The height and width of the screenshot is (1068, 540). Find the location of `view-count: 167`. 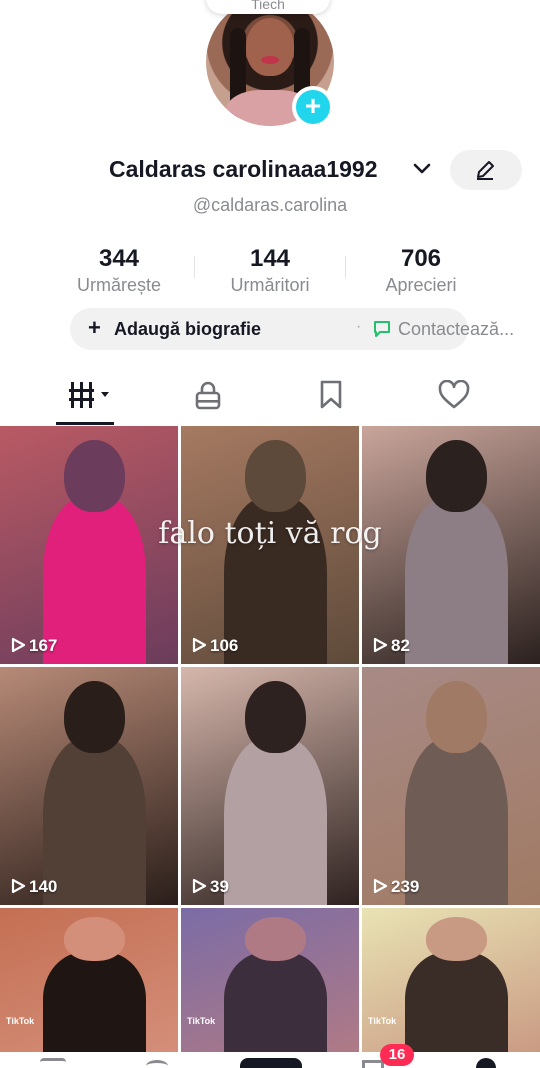

view-count: 167 is located at coordinates (33, 646).